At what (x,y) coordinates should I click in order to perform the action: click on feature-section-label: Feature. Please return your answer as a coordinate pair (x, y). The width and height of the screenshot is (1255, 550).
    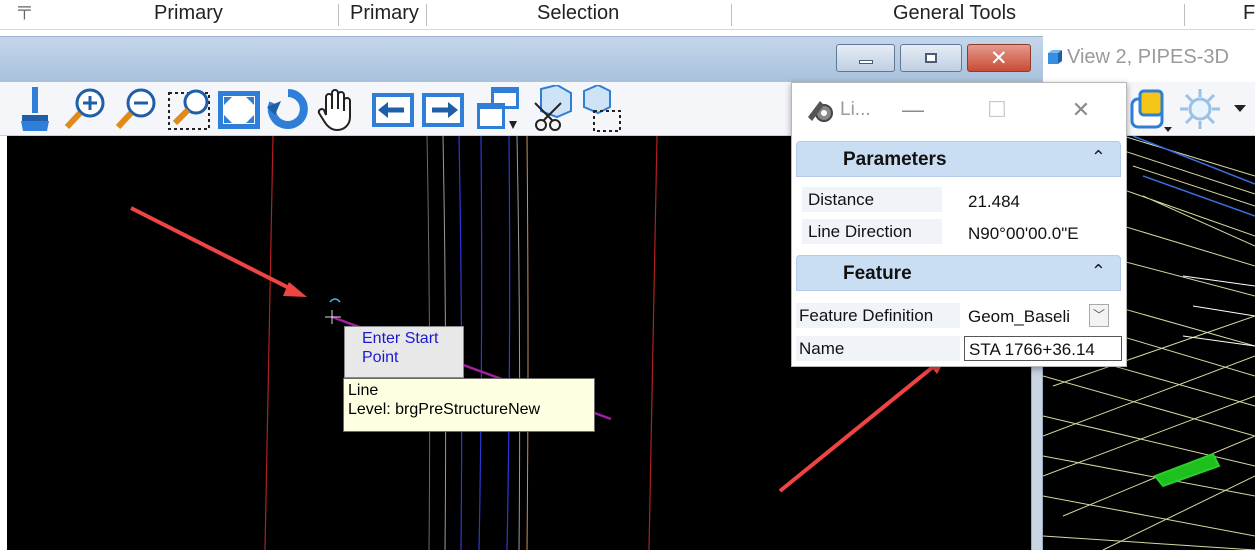
    Looking at the image, I should click on (877, 273).